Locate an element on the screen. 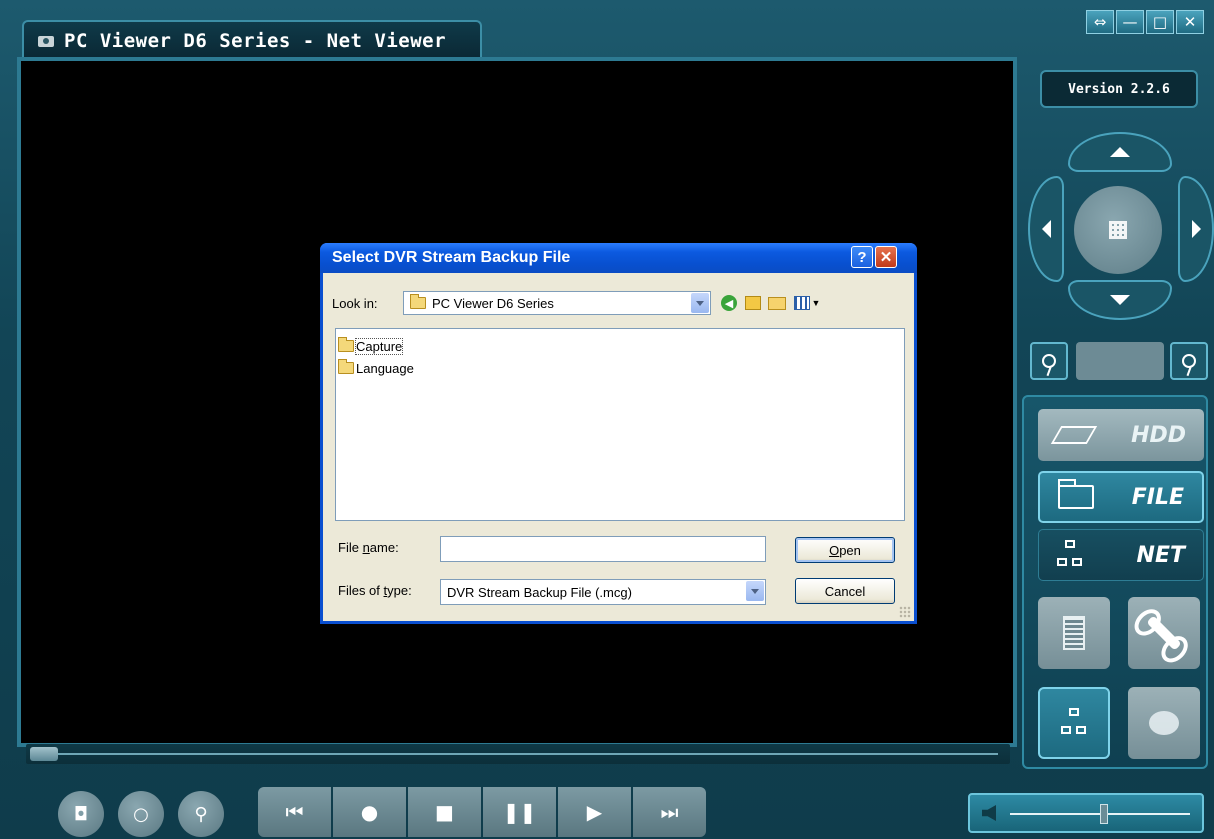 The width and height of the screenshot is (1214, 839). hdd-button: HDD is located at coordinates (1121, 435).